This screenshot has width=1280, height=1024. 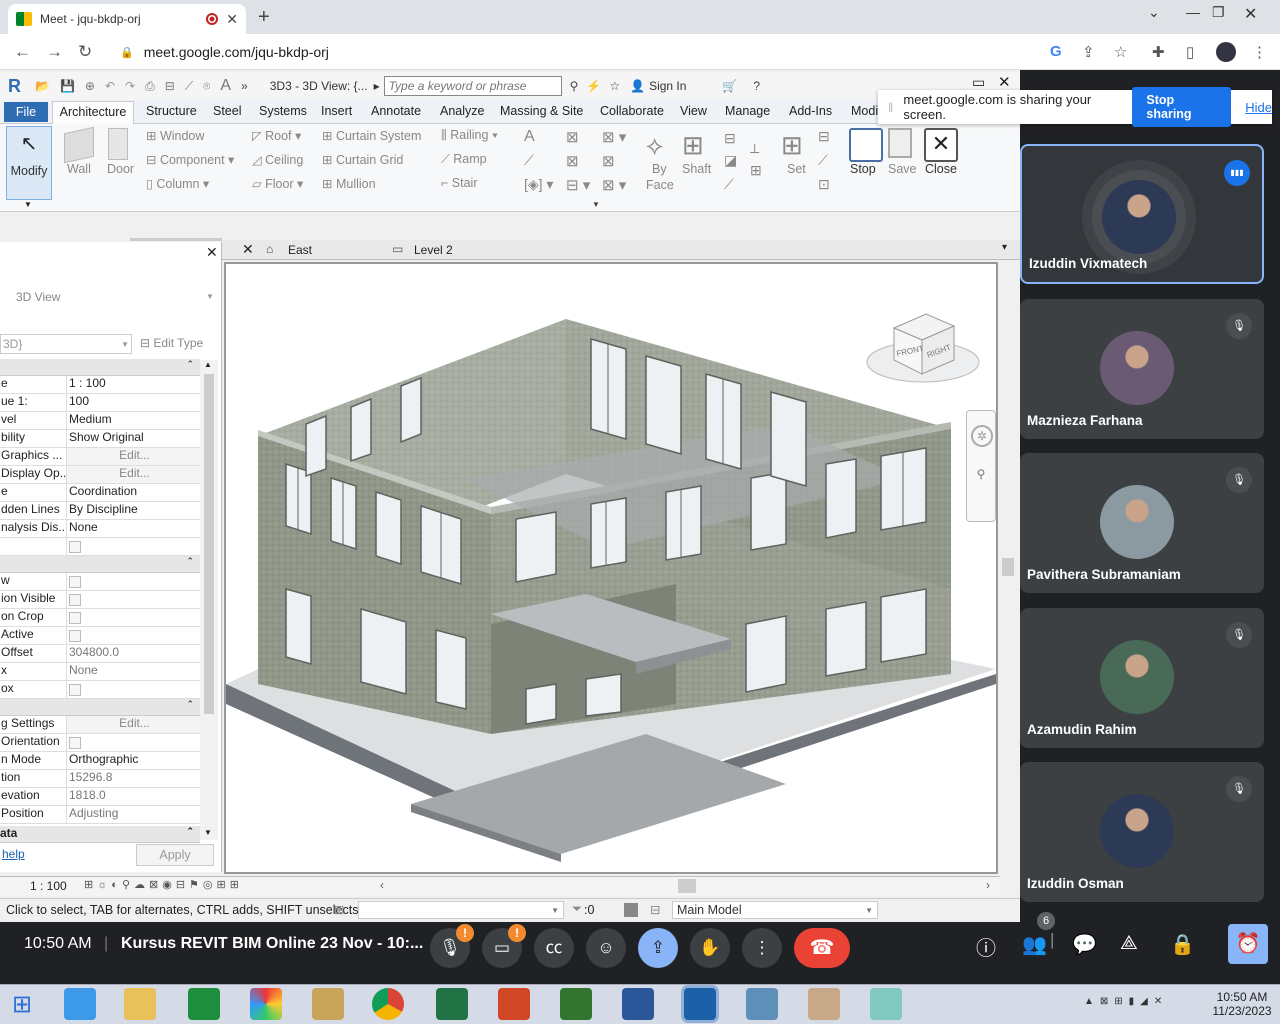 I want to click on tag-room-icon: ⊟ ▾, so click(x=578, y=185).